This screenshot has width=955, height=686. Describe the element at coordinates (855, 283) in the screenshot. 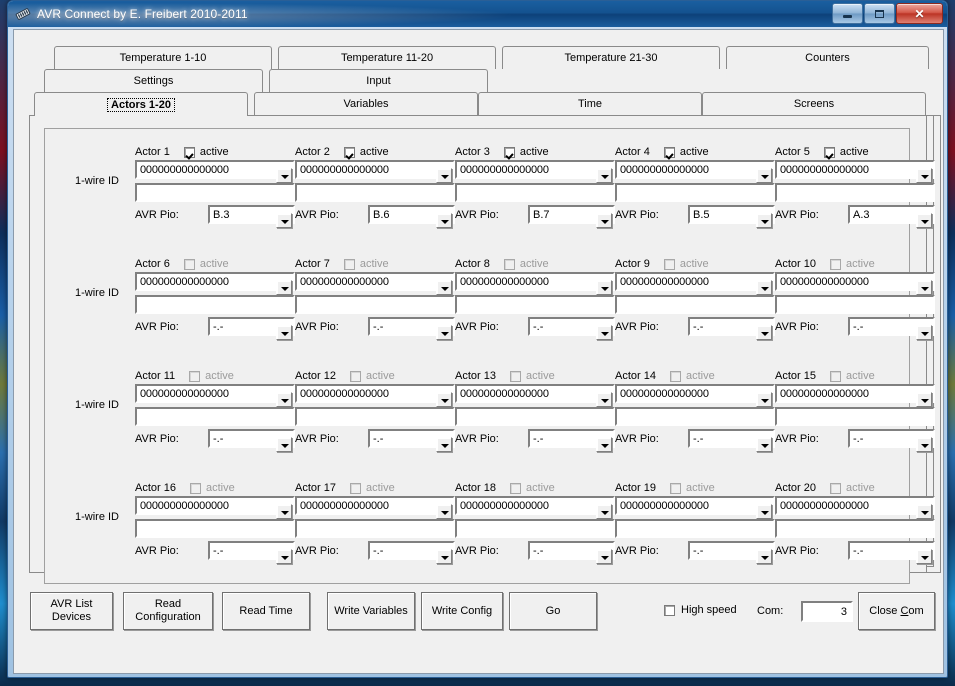

I see `actor-10-wire-id-combo: 000000000000000` at that location.